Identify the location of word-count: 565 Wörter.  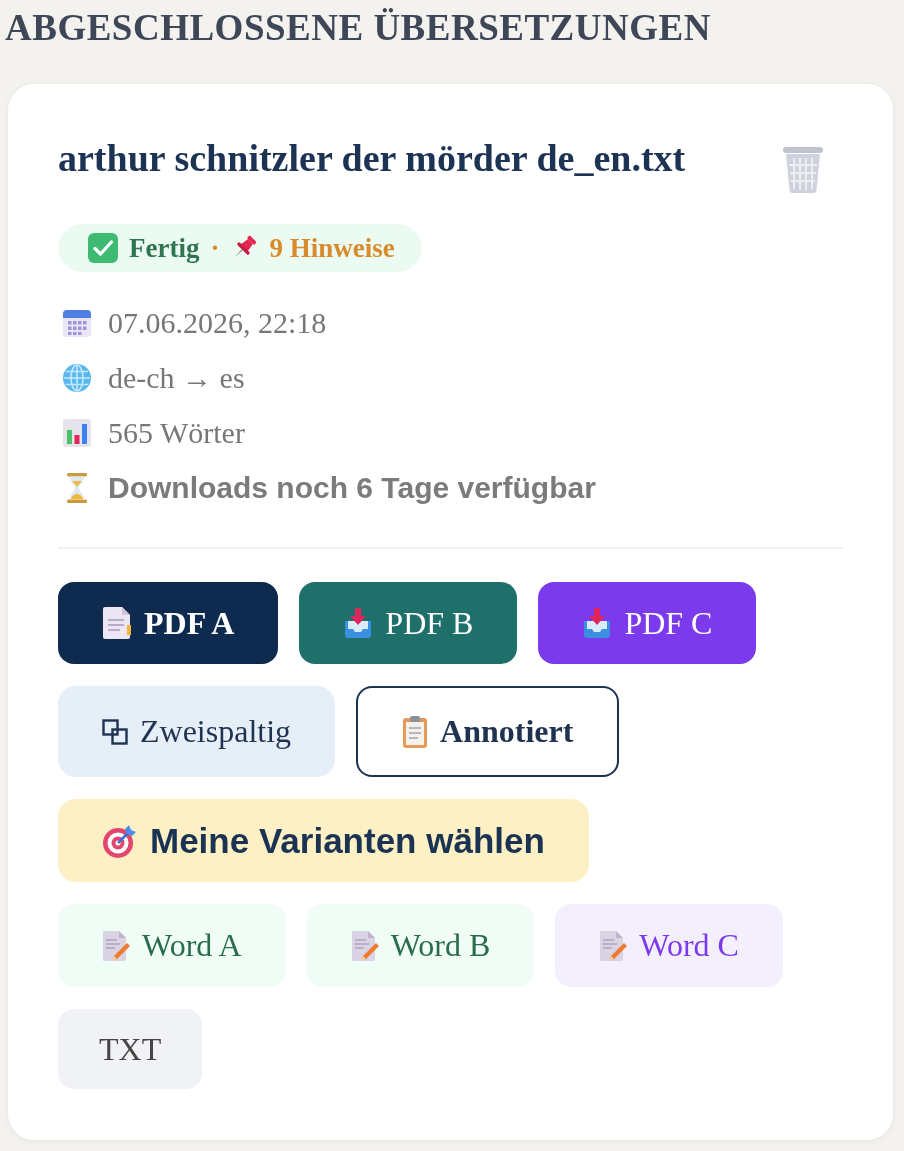
(176, 432).